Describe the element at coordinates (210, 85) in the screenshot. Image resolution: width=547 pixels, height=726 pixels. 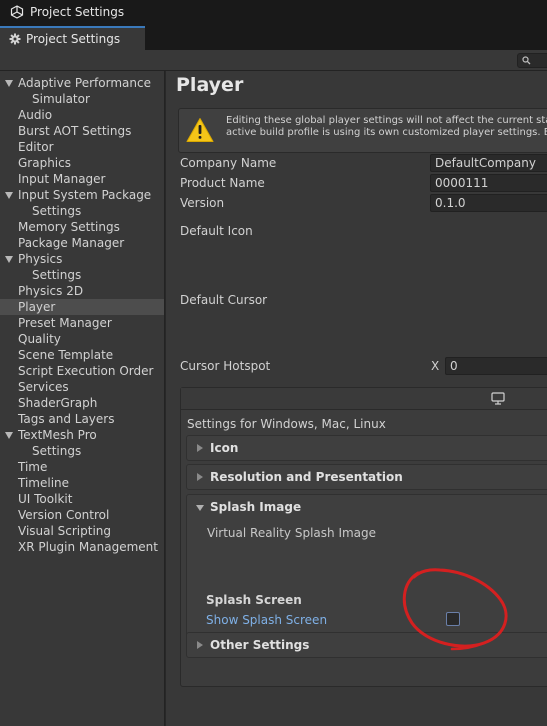
I see `page-title: Player` at that location.